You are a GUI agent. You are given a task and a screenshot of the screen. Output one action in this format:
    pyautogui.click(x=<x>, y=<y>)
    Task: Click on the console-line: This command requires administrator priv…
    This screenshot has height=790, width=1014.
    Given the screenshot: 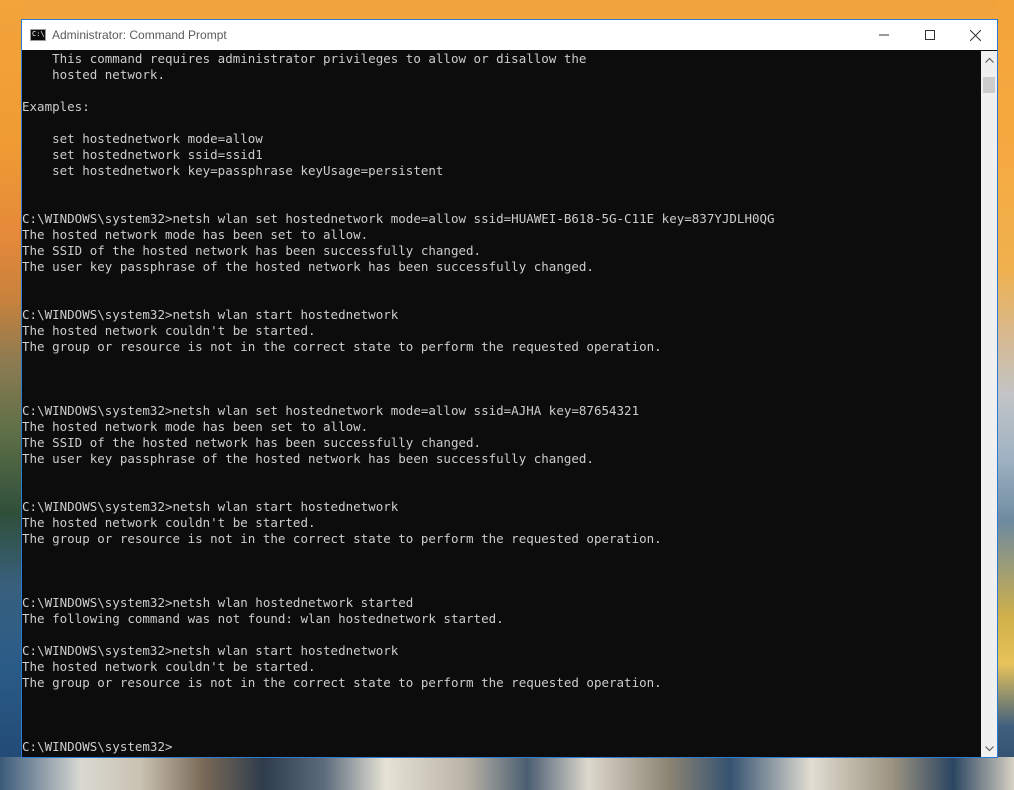 What is the action you would take?
    pyautogui.click(x=304, y=58)
    